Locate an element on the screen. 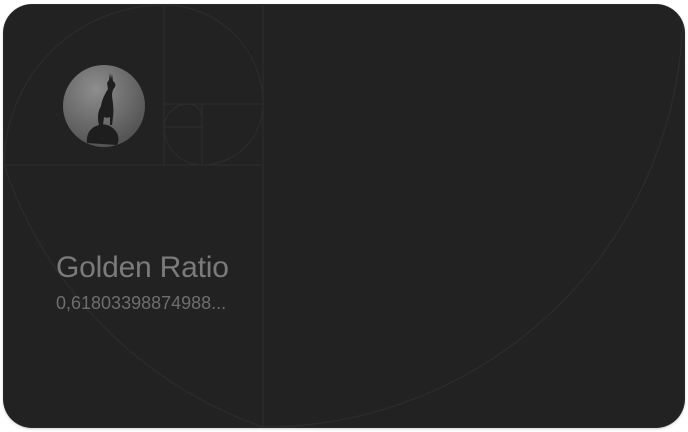  card-title: Golden Ratio is located at coordinates (142, 267).